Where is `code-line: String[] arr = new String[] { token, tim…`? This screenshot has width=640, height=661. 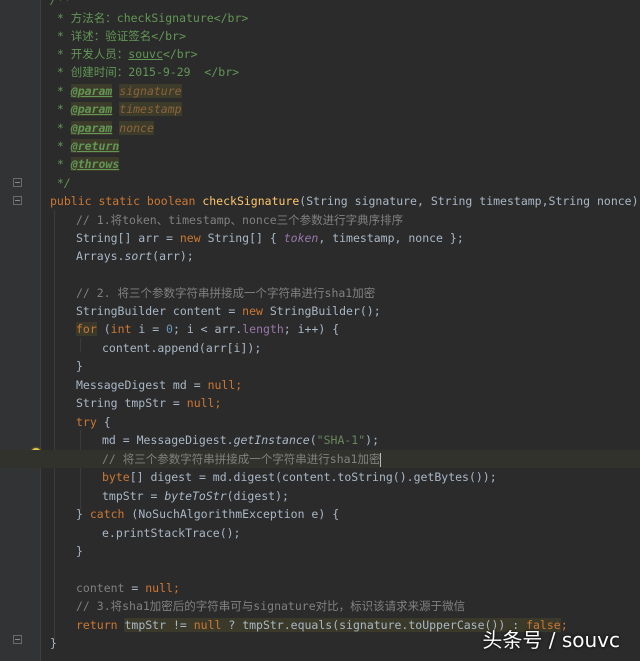 code-line: String[] arr = new String[] { token, tim… is located at coordinates (270, 238).